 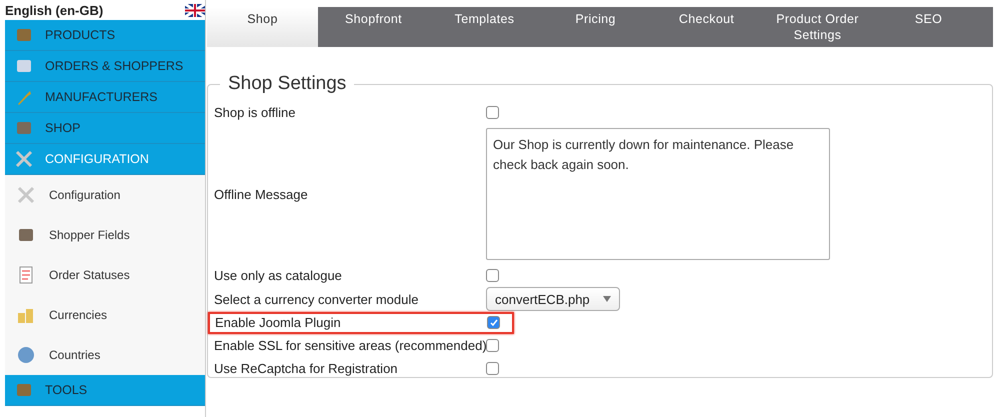 What do you see at coordinates (306, 368) in the screenshot?
I see `setting-label: Use ReCaptcha for Registration` at bounding box center [306, 368].